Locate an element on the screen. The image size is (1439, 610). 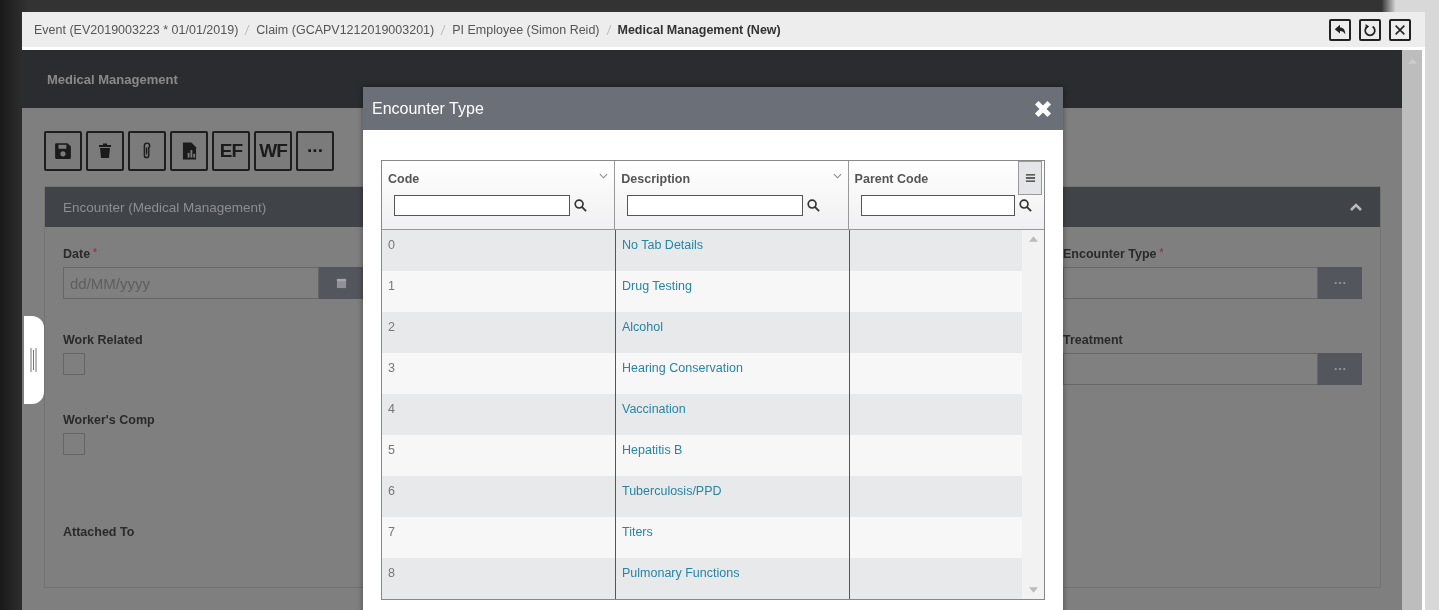
grip-icon is located at coordinates (34, 360).